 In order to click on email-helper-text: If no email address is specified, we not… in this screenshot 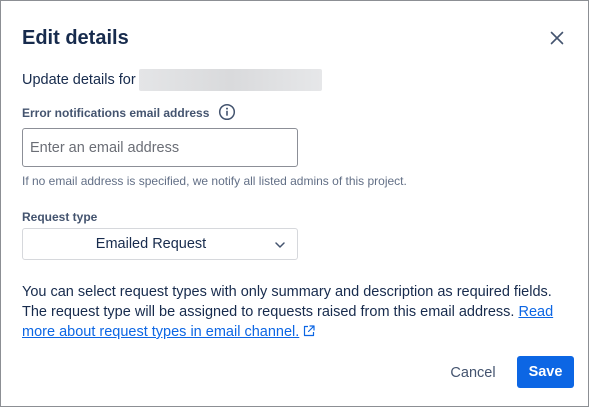, I will do `click(214, 181)`.